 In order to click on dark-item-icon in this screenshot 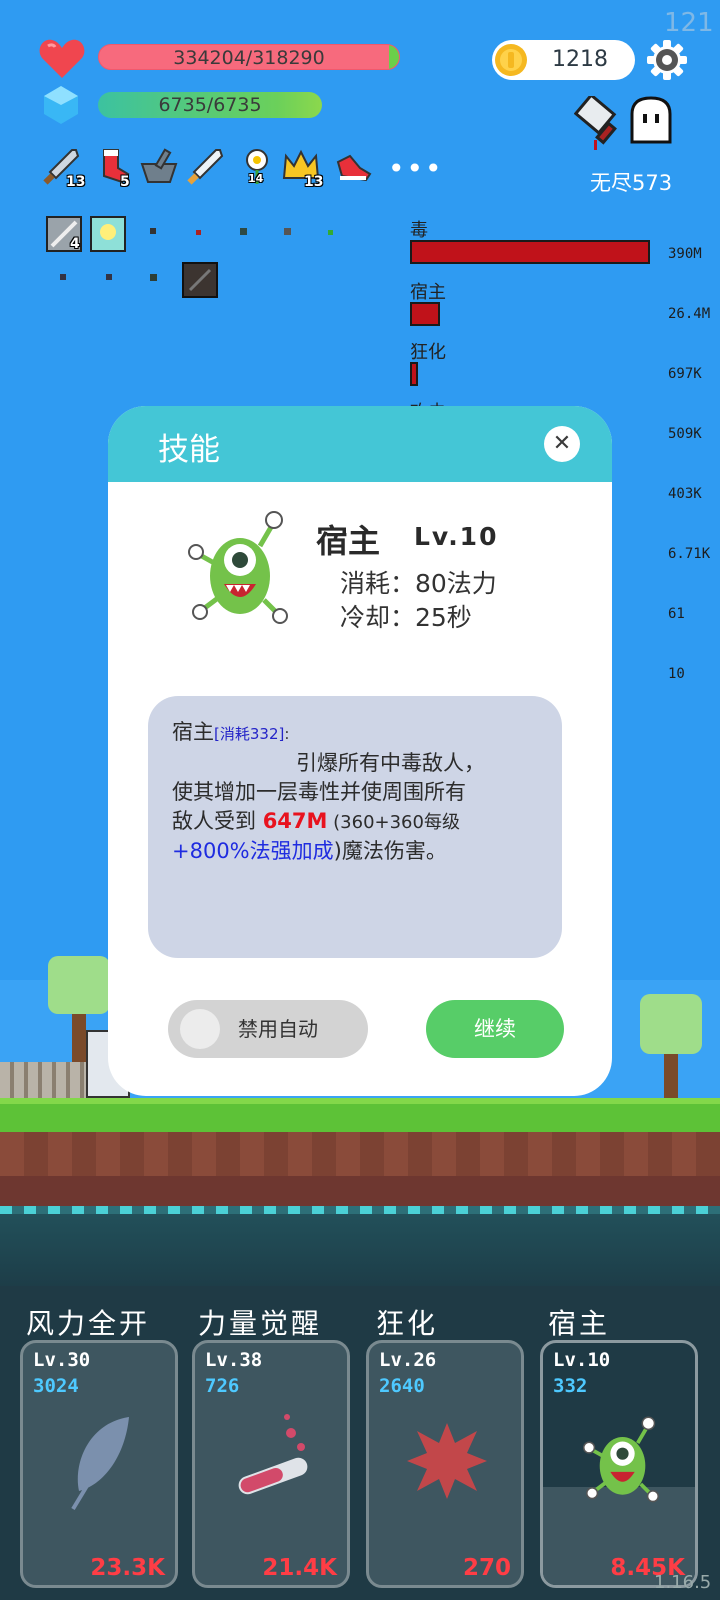, I will do `click(200, 280)`.